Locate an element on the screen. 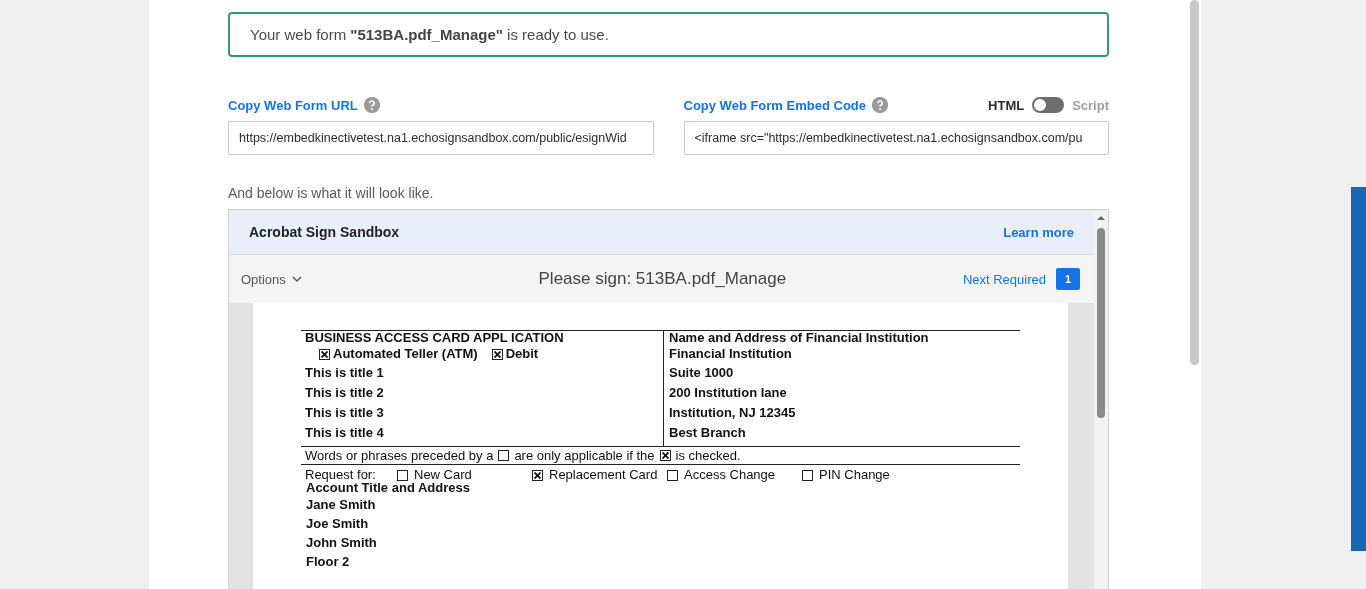 This screenshot has width=1366, height=589. embed-code-label: Copy Web Form Embed Code is located at coordinates (774, 105).